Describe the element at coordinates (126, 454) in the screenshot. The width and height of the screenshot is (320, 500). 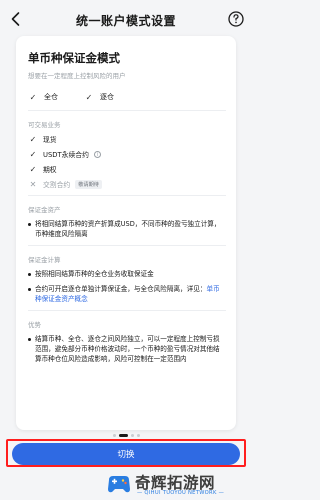
I see `switch-button: 切换` at that location.